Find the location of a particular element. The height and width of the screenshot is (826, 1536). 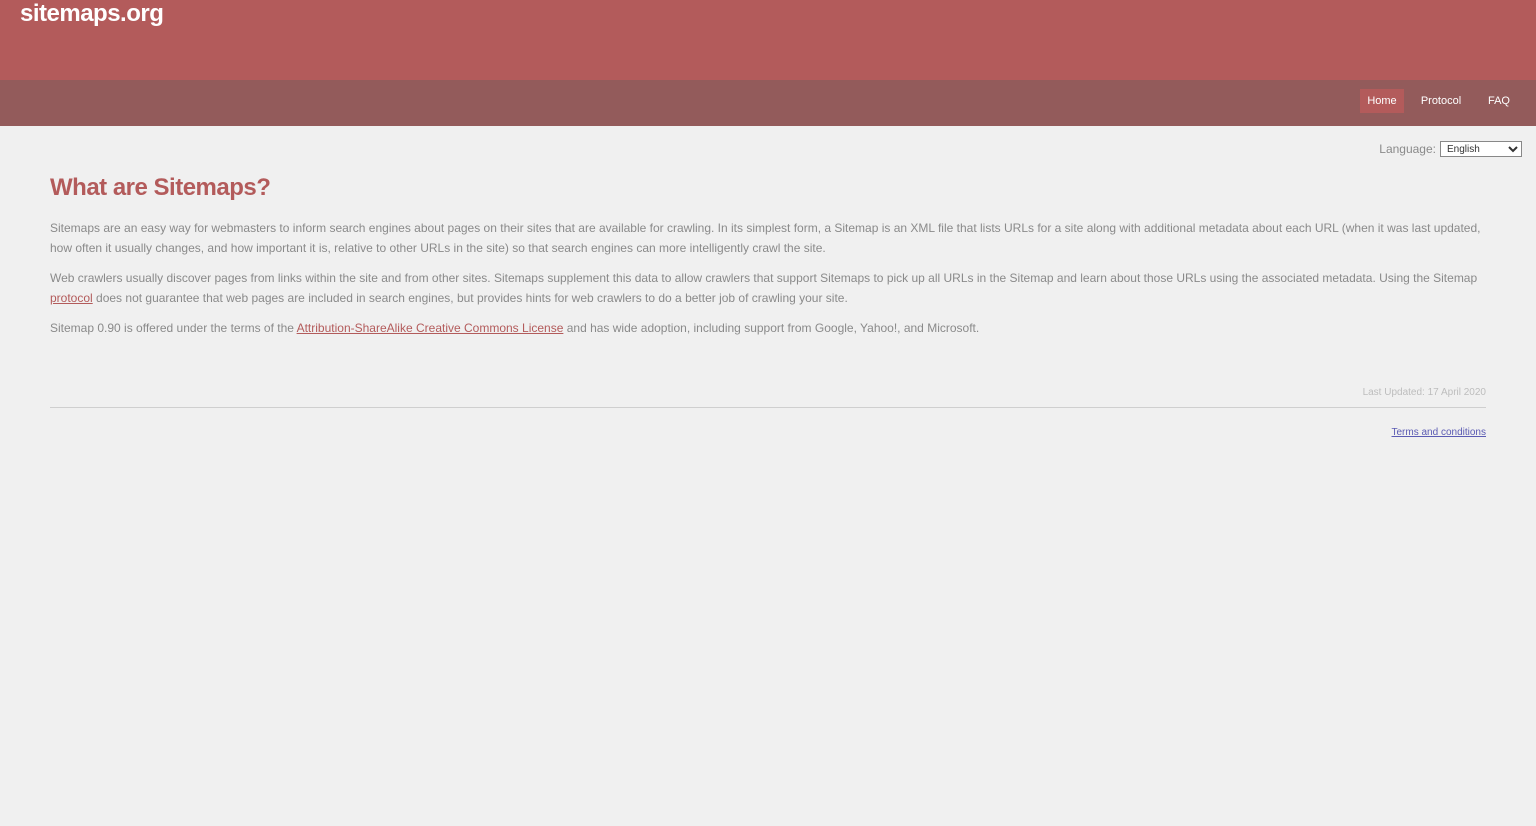

nav-protocol: Protocol is located at coordinates (1441, 101).